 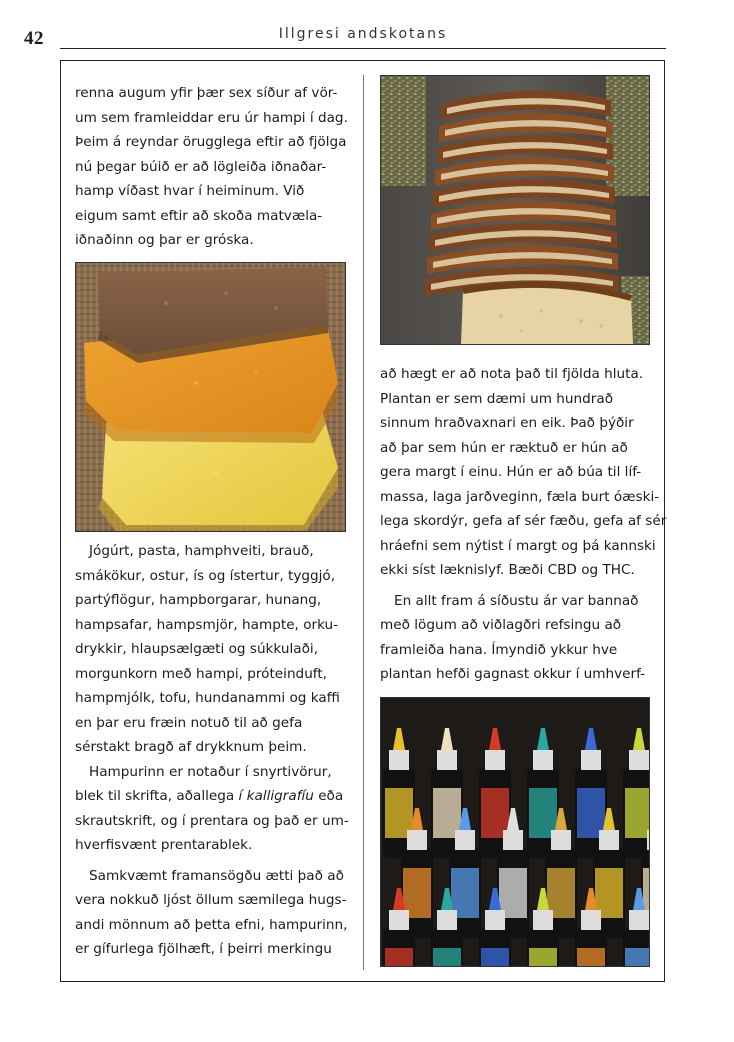 I want to click on text-line: Jógúrt, pasta, hamphveiti, brauð,, so click(x=201, y=551).